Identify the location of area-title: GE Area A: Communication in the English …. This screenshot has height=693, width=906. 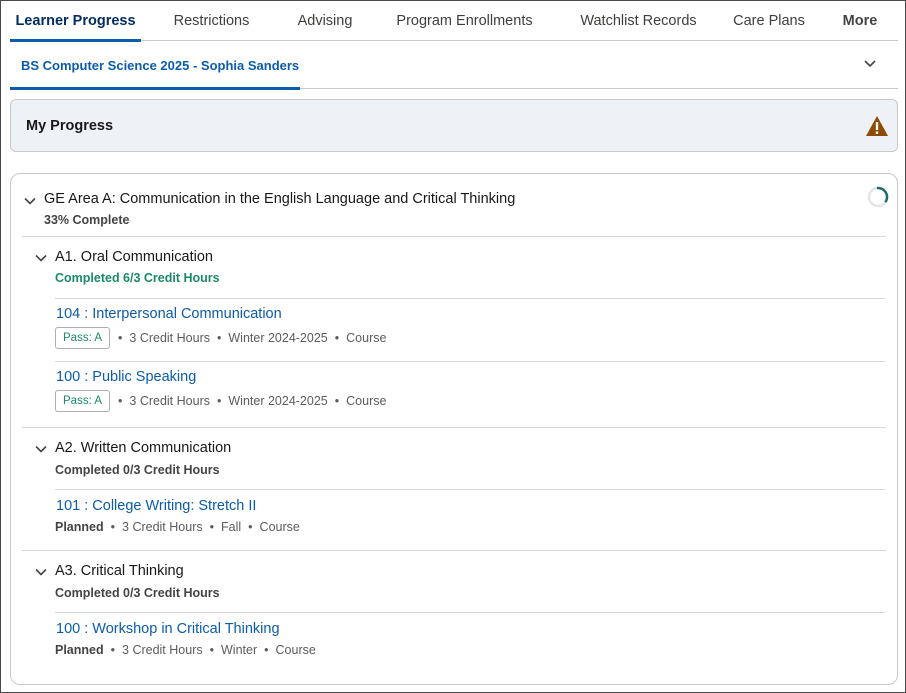
(280, 199).